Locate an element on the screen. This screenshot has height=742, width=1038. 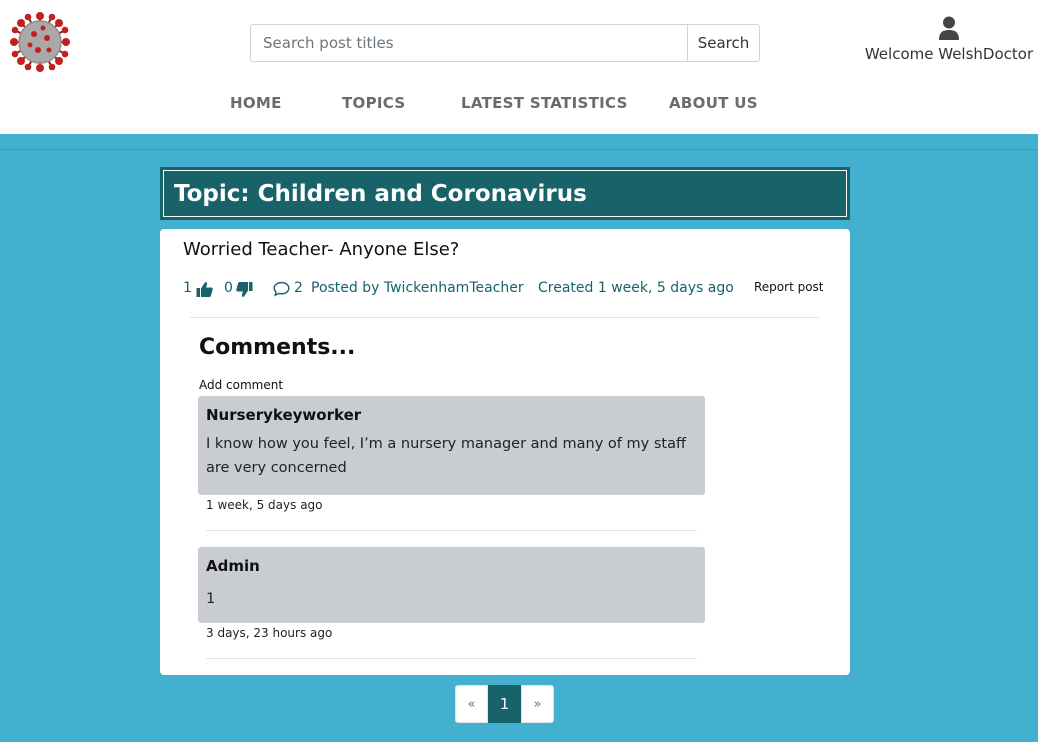
post-divider is located at coordinates (504, 317).